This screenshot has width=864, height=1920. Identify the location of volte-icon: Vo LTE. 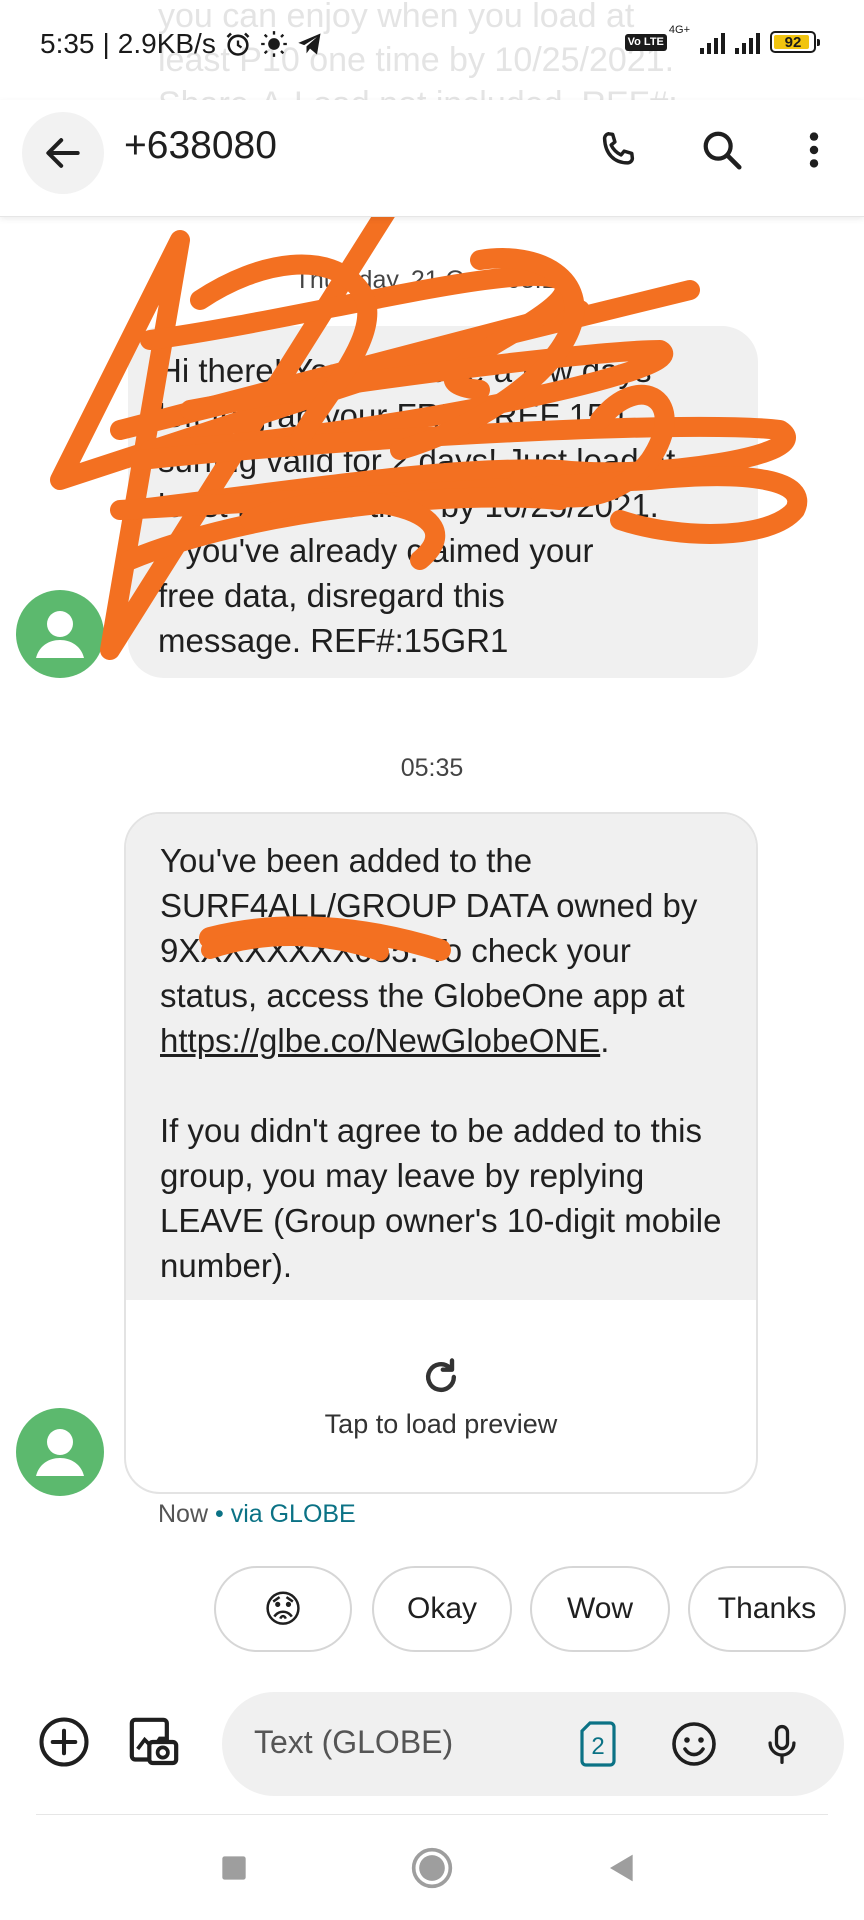
(645, 42).